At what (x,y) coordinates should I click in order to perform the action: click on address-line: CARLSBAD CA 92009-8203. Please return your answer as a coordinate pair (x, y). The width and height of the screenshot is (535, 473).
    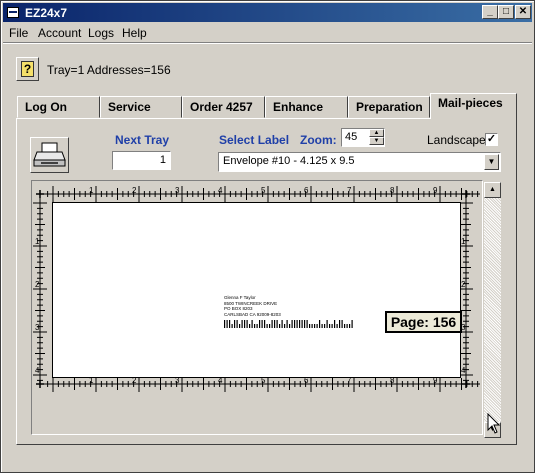
    Looking at the image, I should click on (252, 314).